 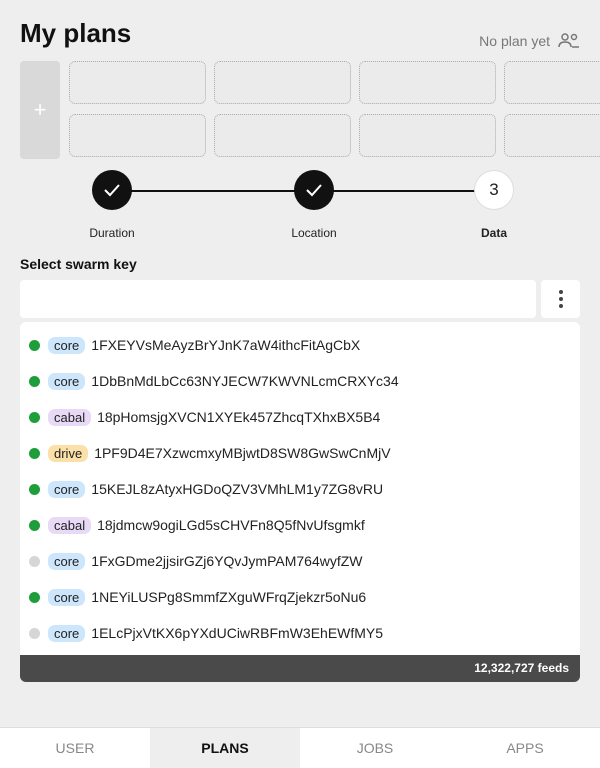 What do you see at coordinates (76, 33) in the screenshot?
I see `page-title: My plans` at bounding box center [76, 33].